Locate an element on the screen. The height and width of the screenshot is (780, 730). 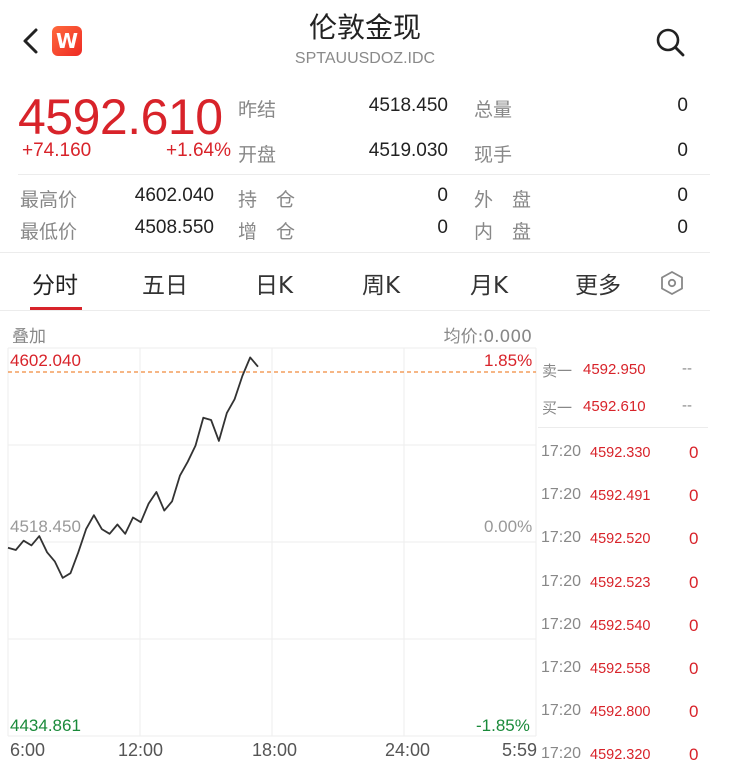
tab-more: 更多 is located at coordinates (598, 283).